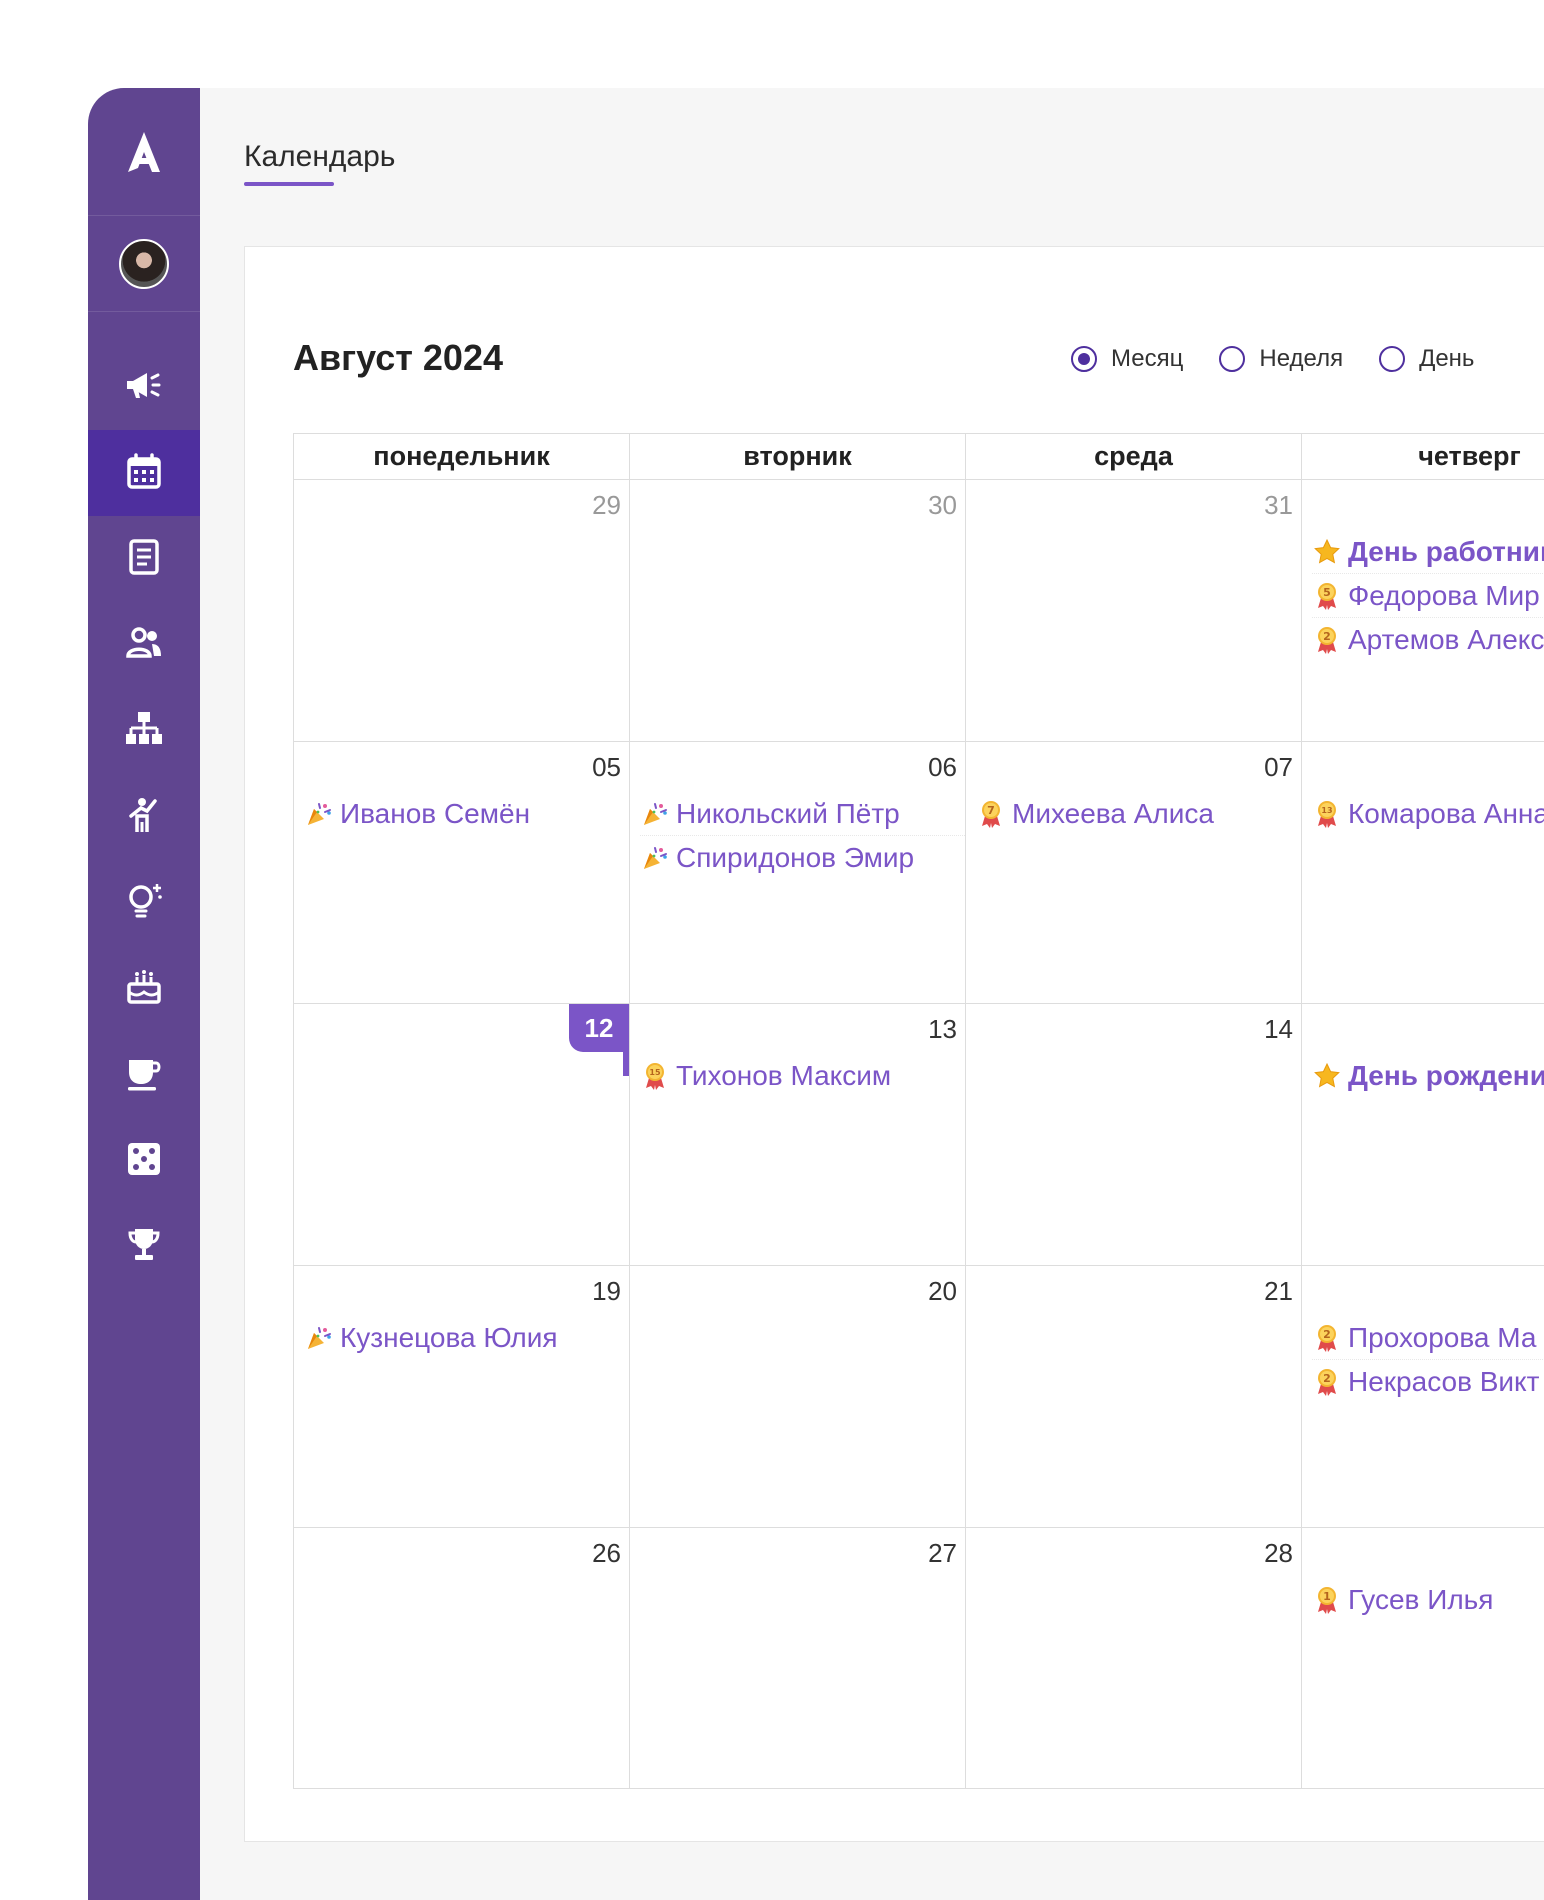 This screenshot has width=1544, height=1900. I want to click on svg-text: 7, so click(991, 810).